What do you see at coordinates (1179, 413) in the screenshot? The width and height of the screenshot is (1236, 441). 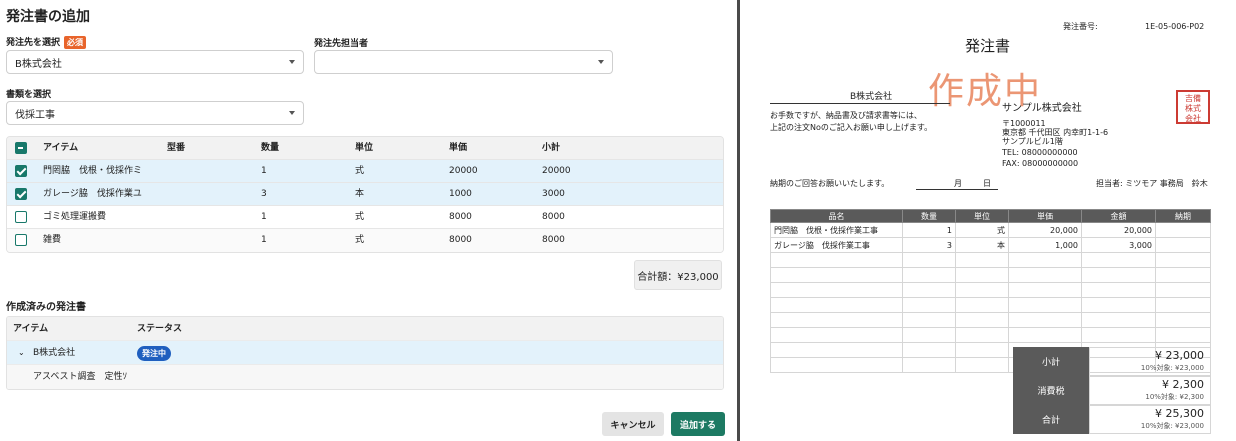 I see `total-value: ¥ 25,300` at bounding box center [1179, 413].